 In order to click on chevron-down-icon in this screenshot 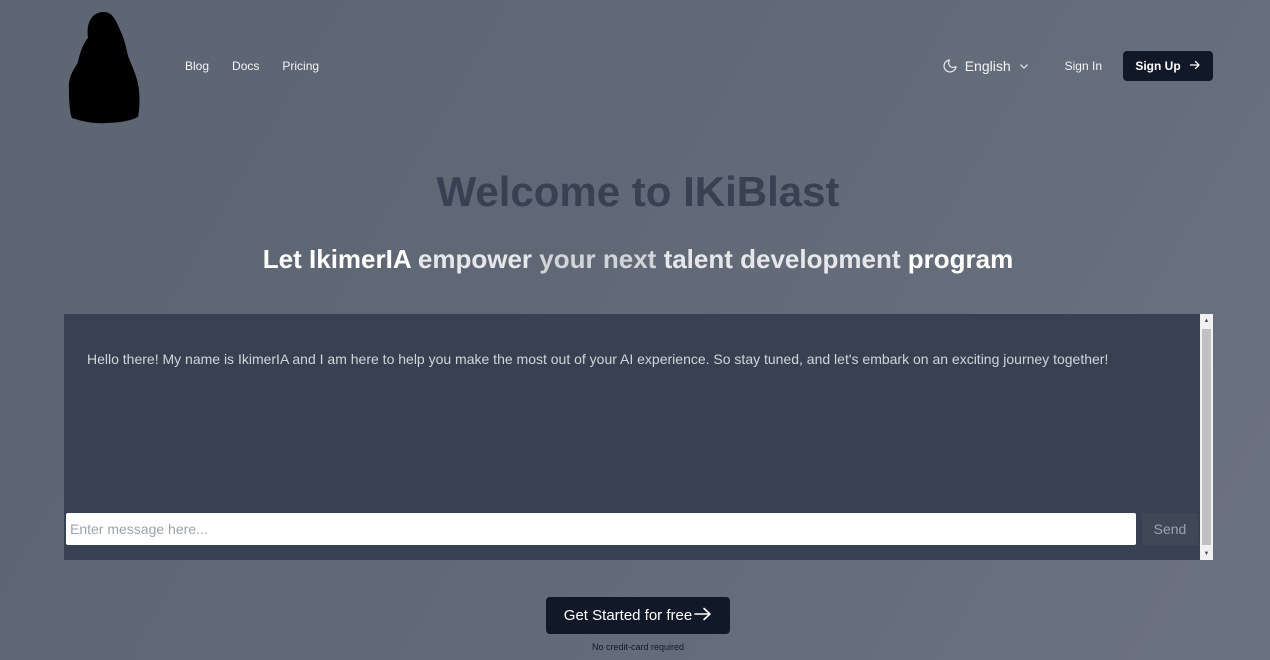, I will do `click(1024, 66)`.